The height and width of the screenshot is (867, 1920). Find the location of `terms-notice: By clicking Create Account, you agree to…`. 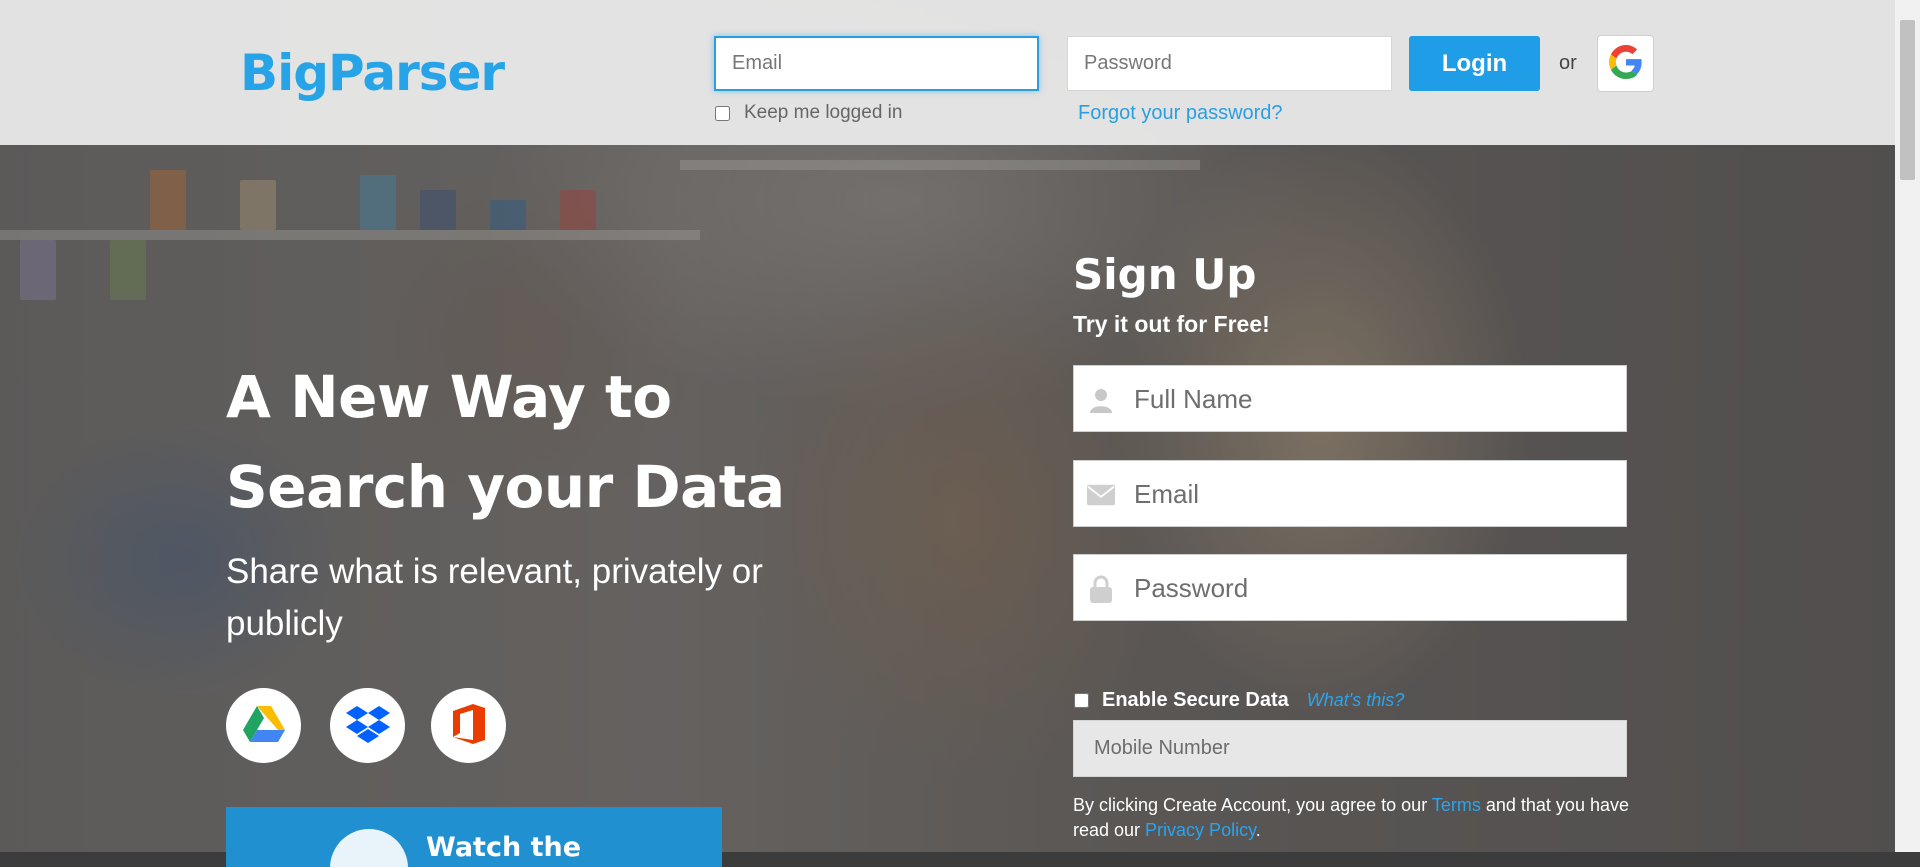

terms-notice: By clicking Create Account, you agree to… is located at coordinates (1353, 818).